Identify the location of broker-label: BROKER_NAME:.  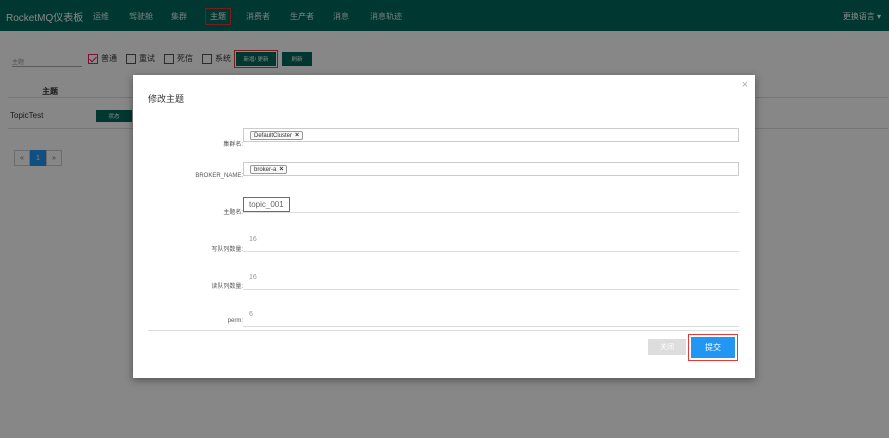
(219, 176).